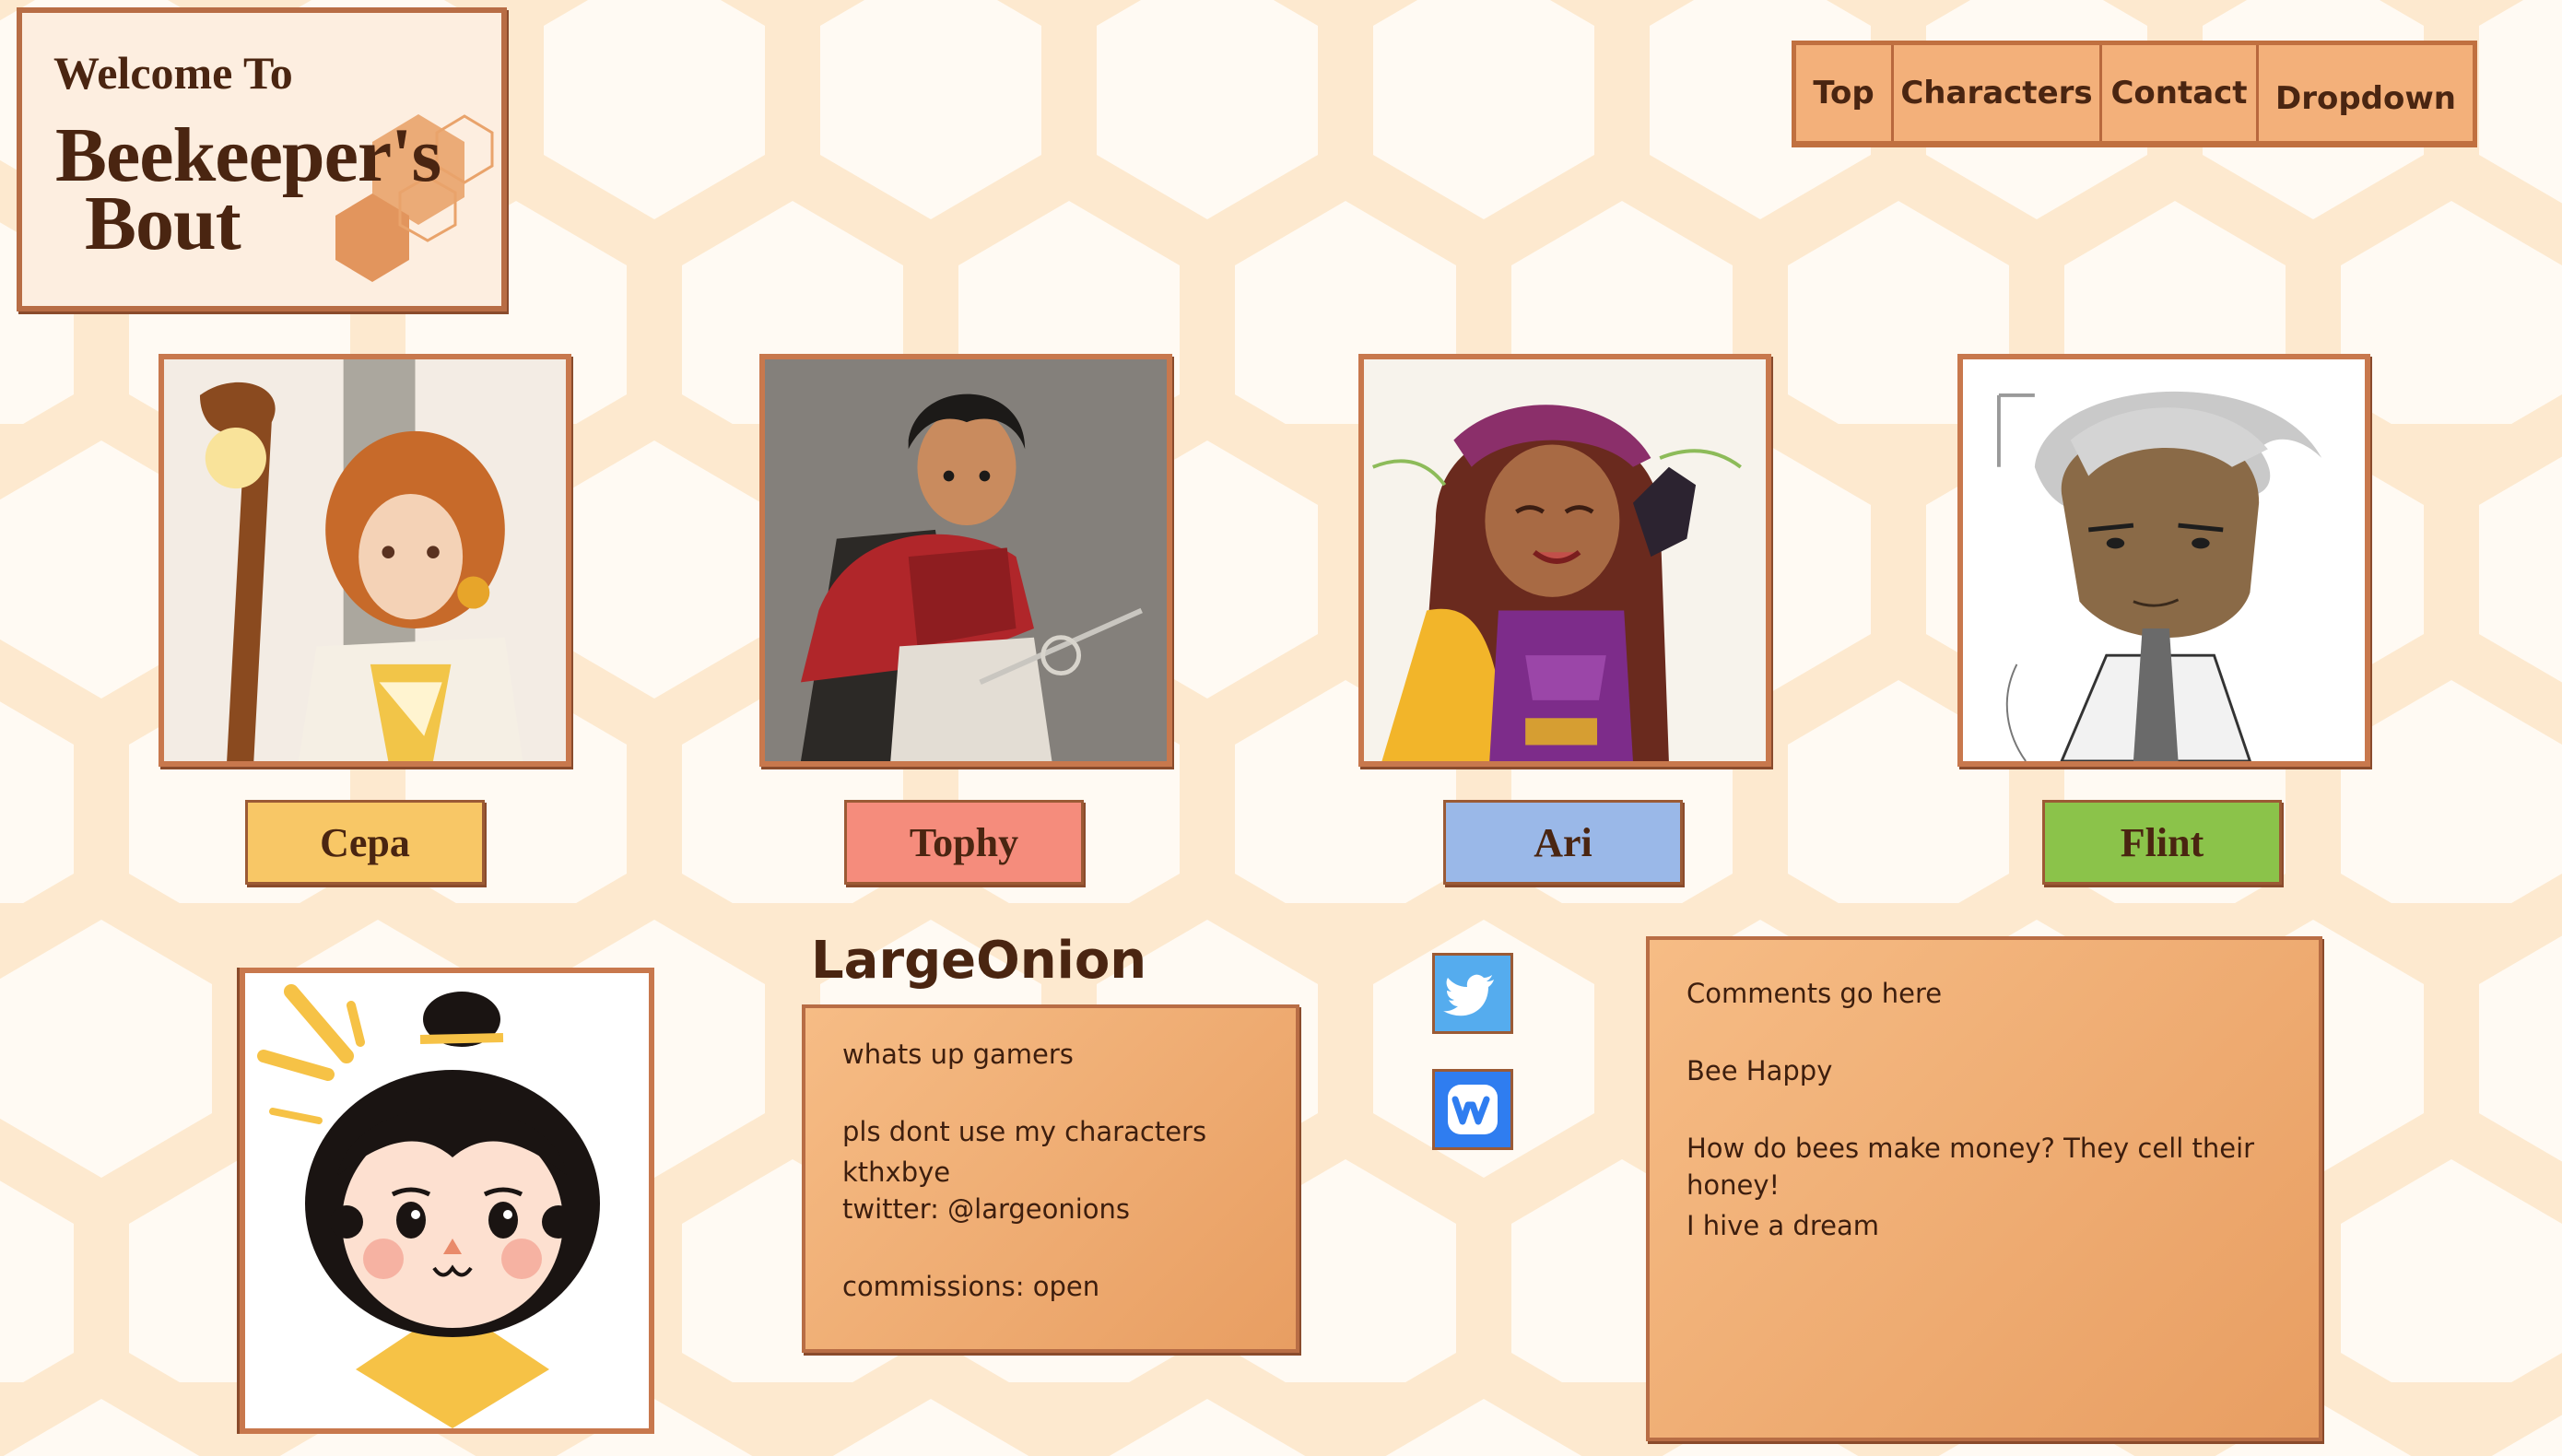  What do you see at coordinates (1025, 1152) in the screenshot?
I see `profile-line: pls dont use my characters kthxbye` at bounding box center [1025, 1152].